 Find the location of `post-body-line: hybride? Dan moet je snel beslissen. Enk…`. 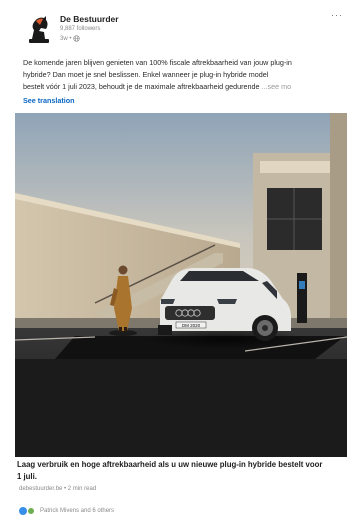

post-body-line: hybride? Dan moet je snel beslissen. Enk… is located at coordinates (146, 74).